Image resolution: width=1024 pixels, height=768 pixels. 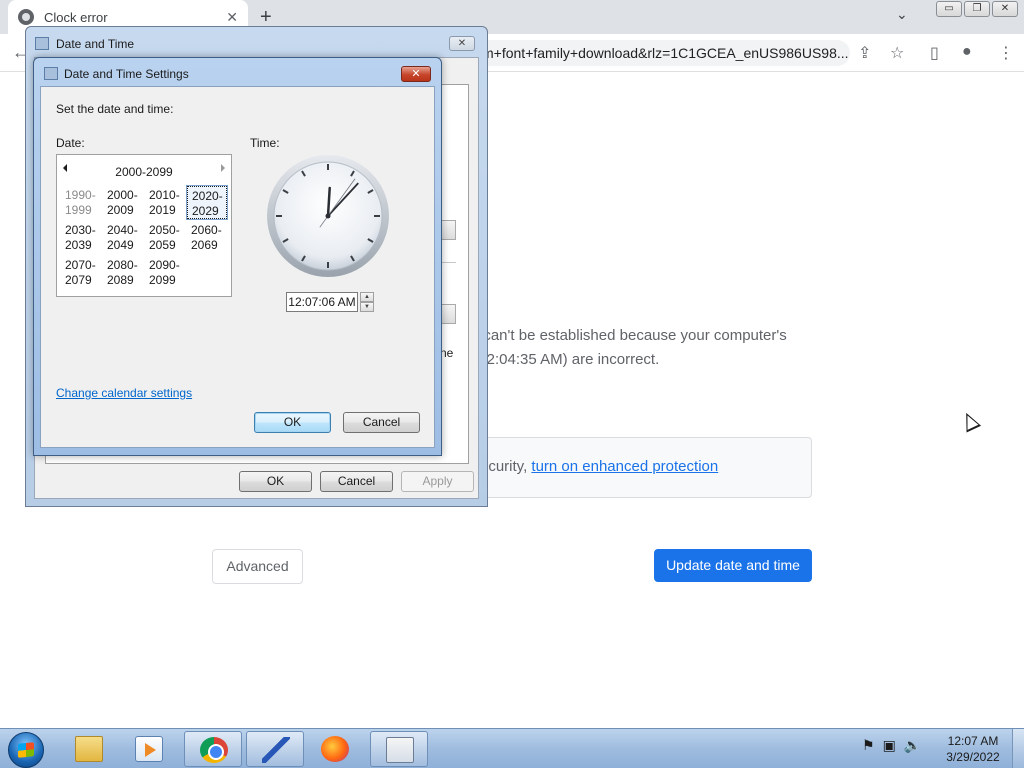 What do you see at coordinates (970, 421) in the screenshot?
I see `mouse-cursor-icon` at bounding box center [970, 421].